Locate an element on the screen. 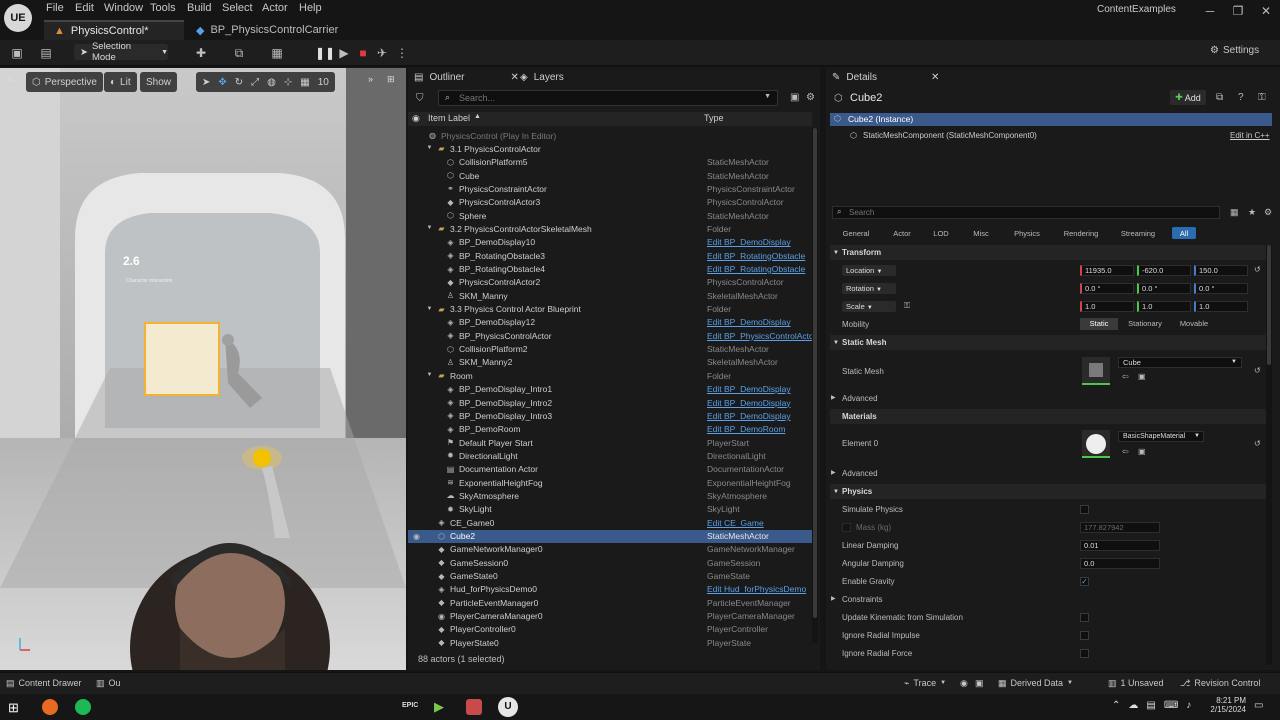 The height and width of the screenshot is (720, 1280). outliner-row: ◆ PhysicsControlActor3 PhysicsControlActor is located at coordinates (610, 202).